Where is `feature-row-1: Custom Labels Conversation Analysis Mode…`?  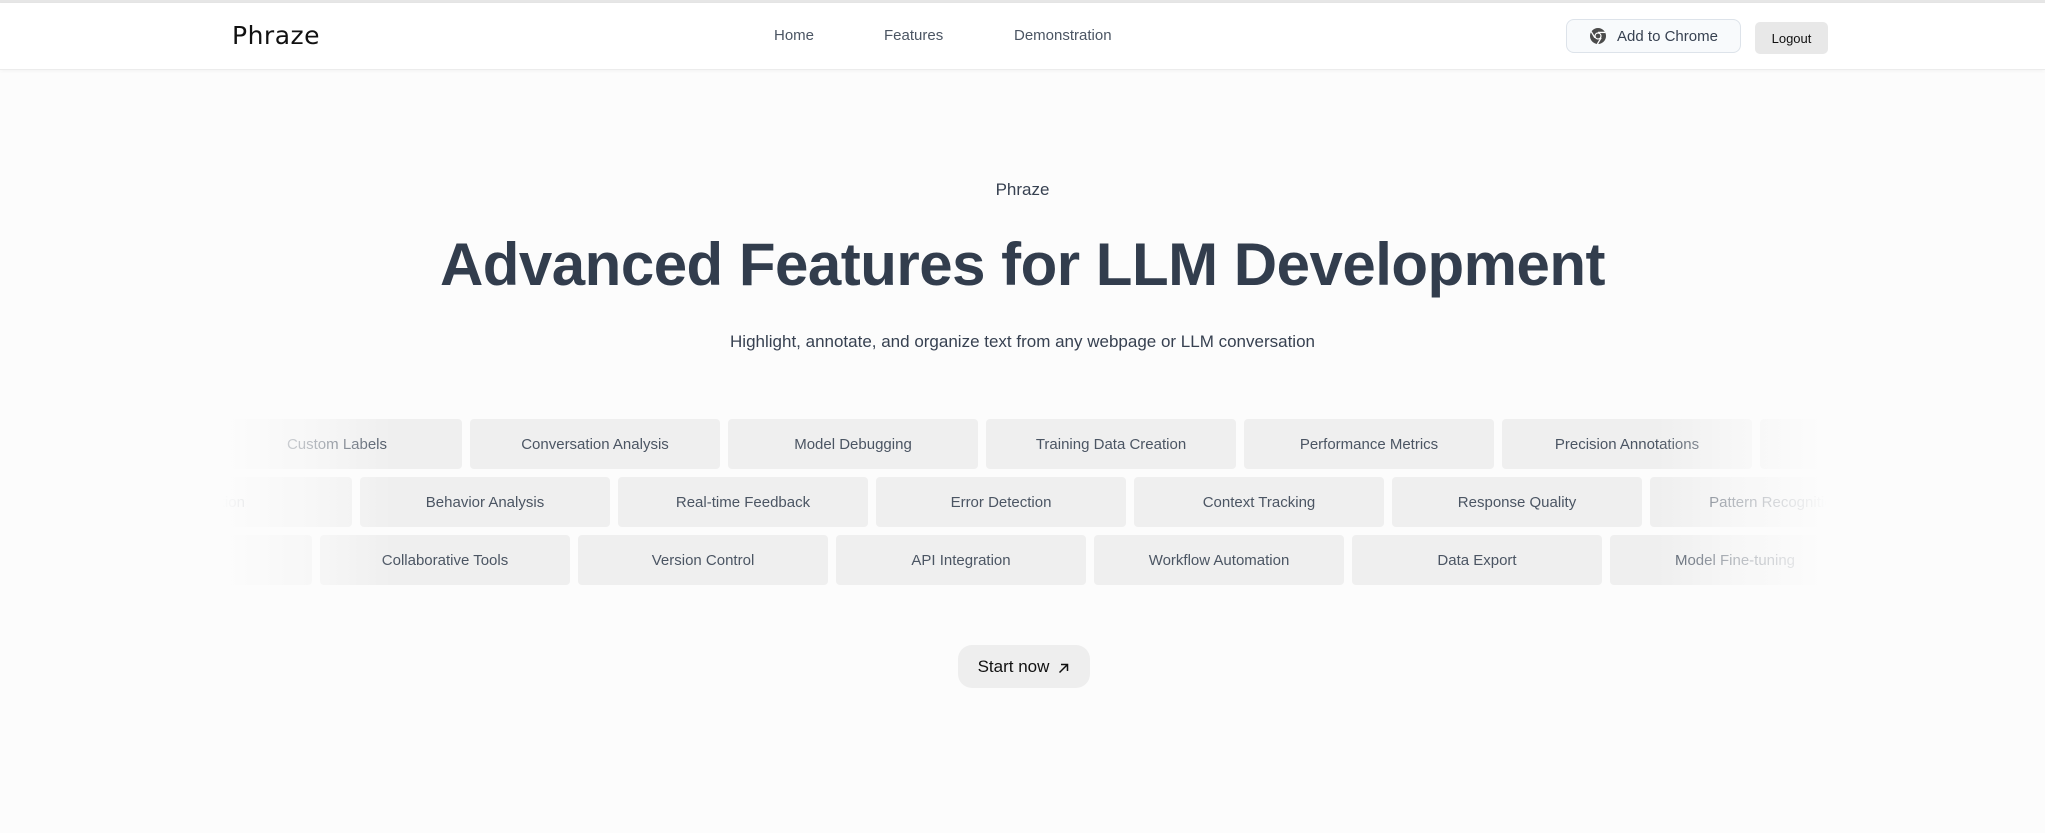
feature-row-1: Custom Labels Conversation Analysis Mode… is located at coordinates (1024, 444).